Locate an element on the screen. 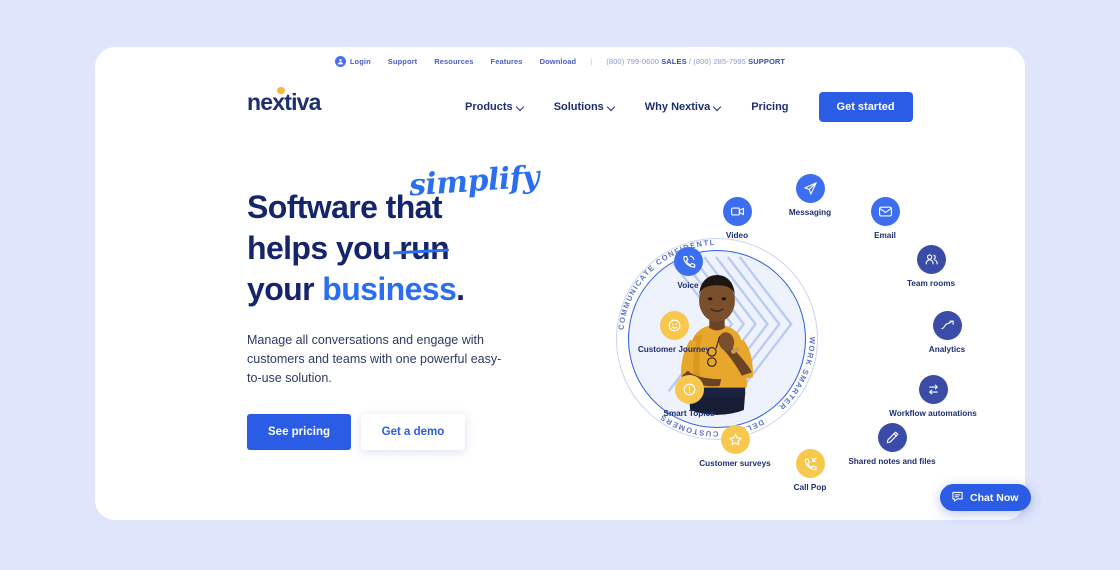 The width and height of the screenshot is (1120, 570). utility-link-support: Support is located at coordinates (402, 61).